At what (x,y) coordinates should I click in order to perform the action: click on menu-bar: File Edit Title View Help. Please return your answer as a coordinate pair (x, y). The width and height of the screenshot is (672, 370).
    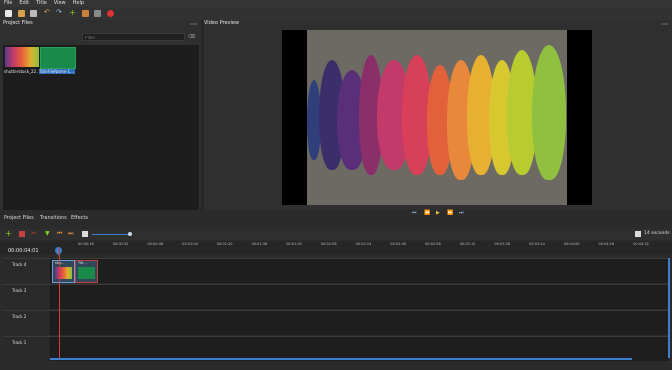
    Looking at the image, I should click on (336, 3).